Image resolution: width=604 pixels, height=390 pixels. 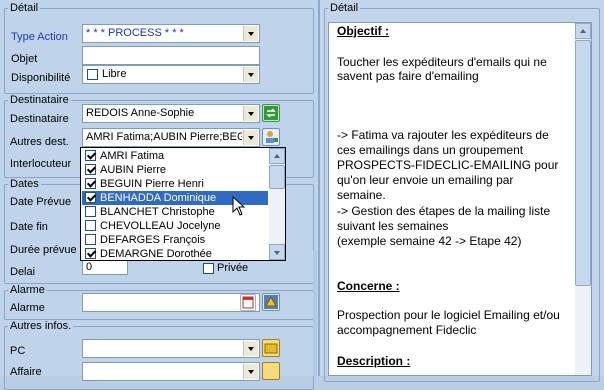 What do you see at coordinates (171, 302) in the screenshot?
I see `alarme-input` at bounding box center [171, 302].